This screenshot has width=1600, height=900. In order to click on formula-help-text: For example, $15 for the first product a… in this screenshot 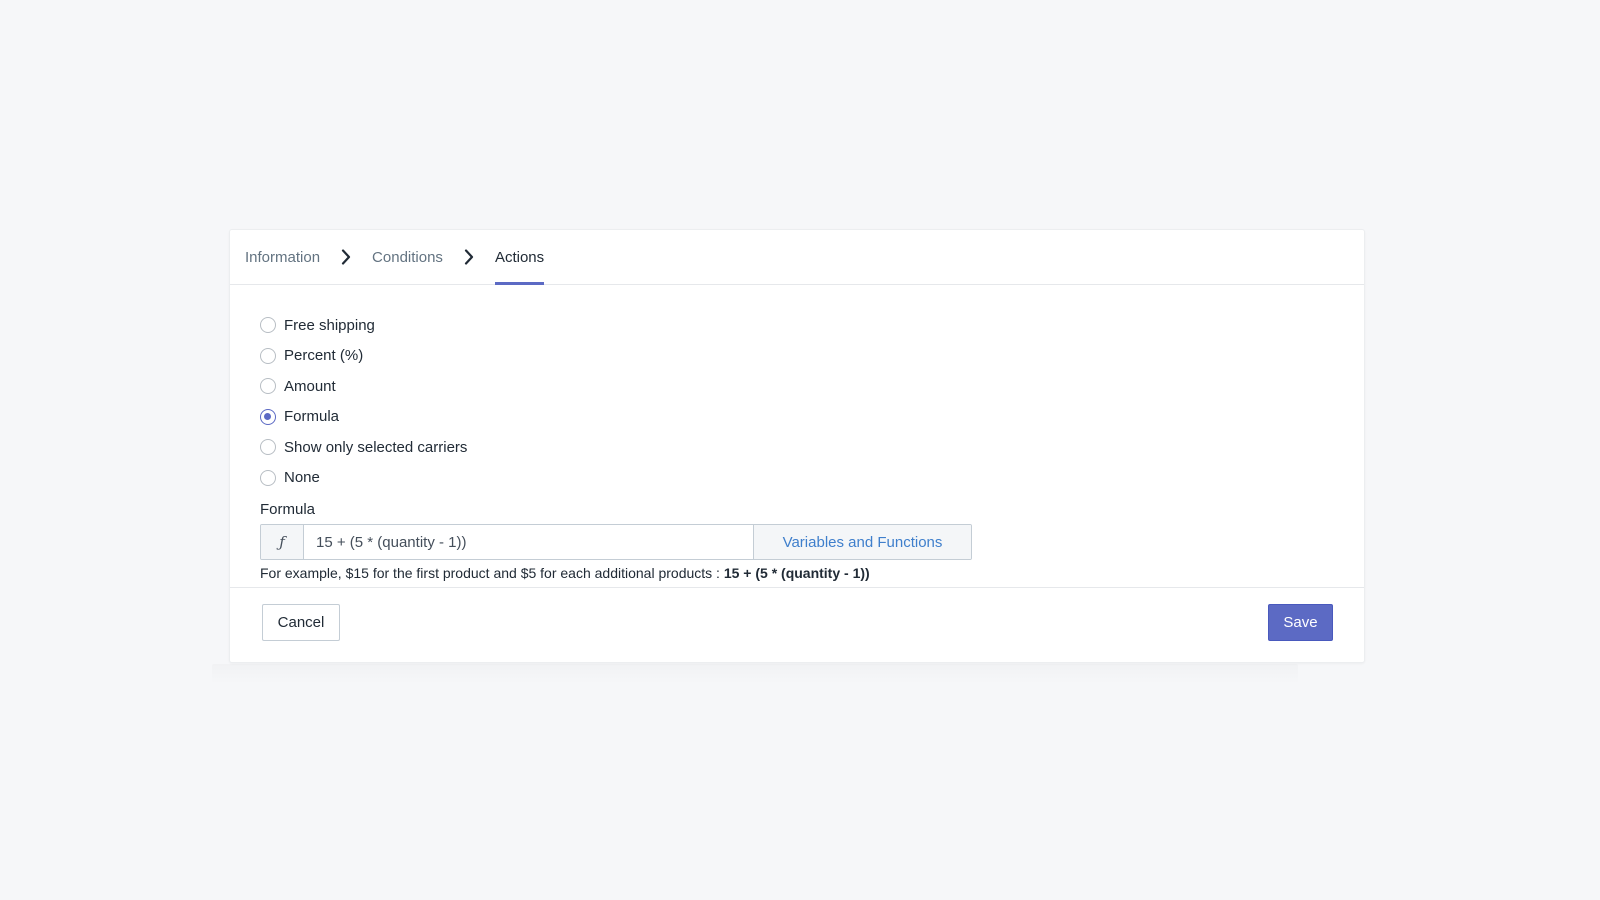, I will do `click(797, 573)`.